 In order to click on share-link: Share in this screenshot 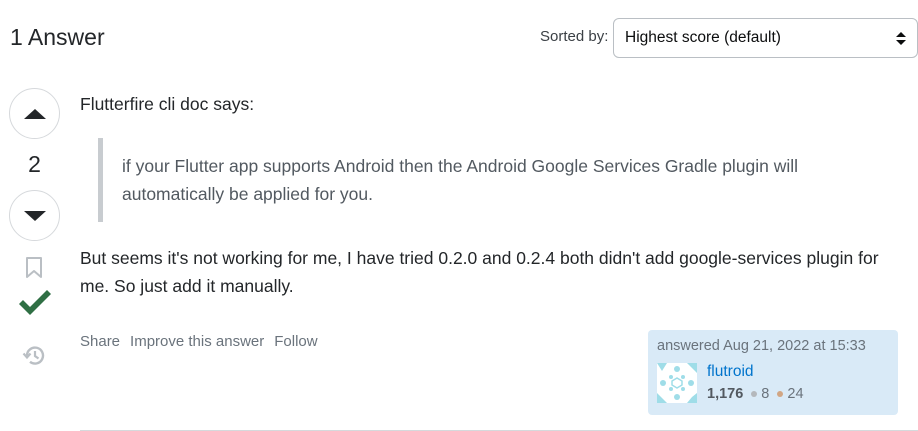, I will do `click(100, 341)`.